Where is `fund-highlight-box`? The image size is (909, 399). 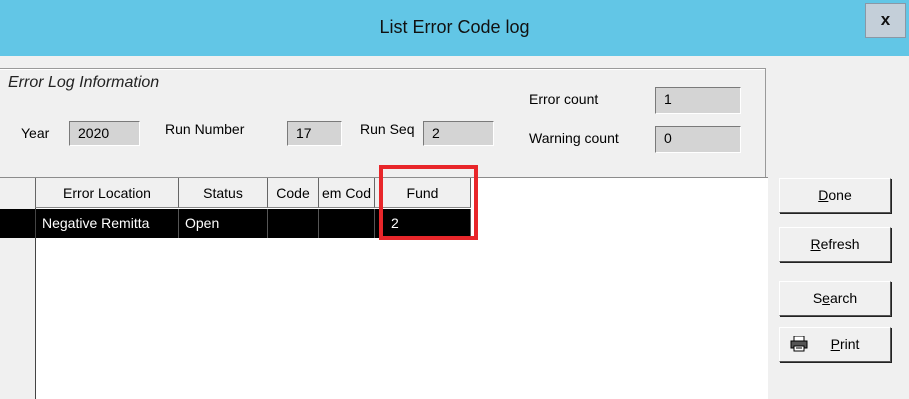 fund-highlight-box is located at coordinates (428, 202).